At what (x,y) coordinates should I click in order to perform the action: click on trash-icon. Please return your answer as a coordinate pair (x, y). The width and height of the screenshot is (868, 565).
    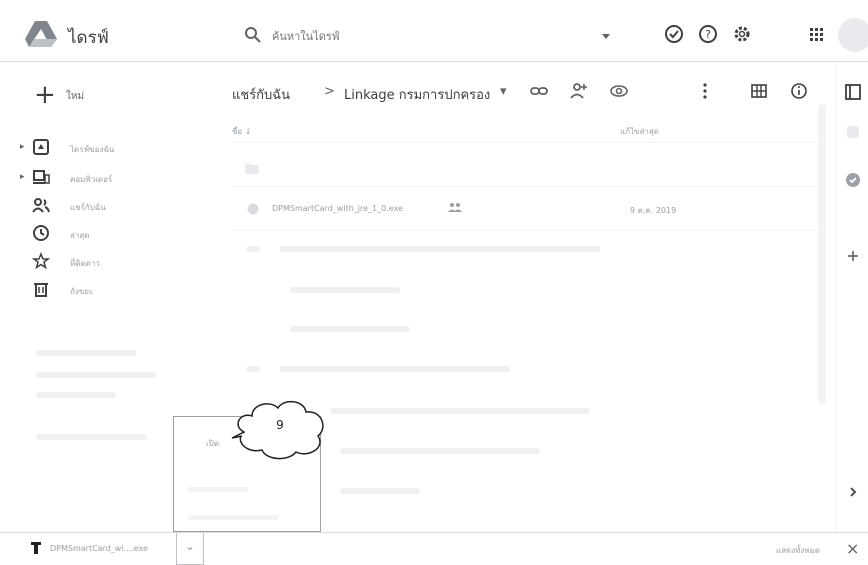
    Looking at the image, I should click on (41, 290).